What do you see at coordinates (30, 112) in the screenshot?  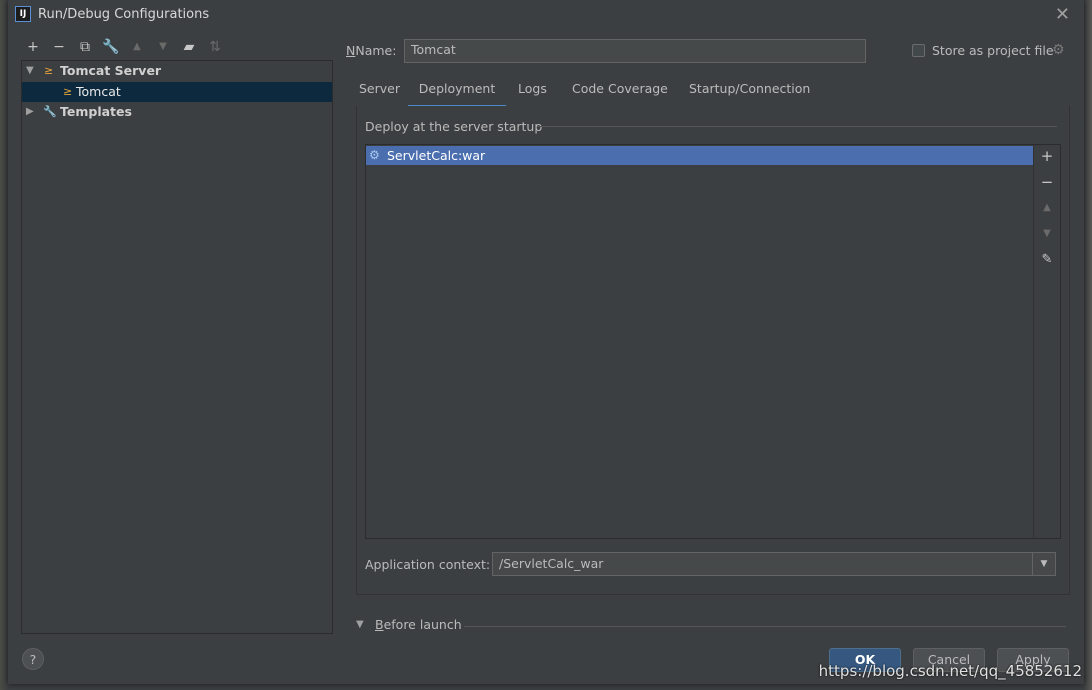 I see `collapsed-arrow-icon: ▶` at bounding box center [30, 112].